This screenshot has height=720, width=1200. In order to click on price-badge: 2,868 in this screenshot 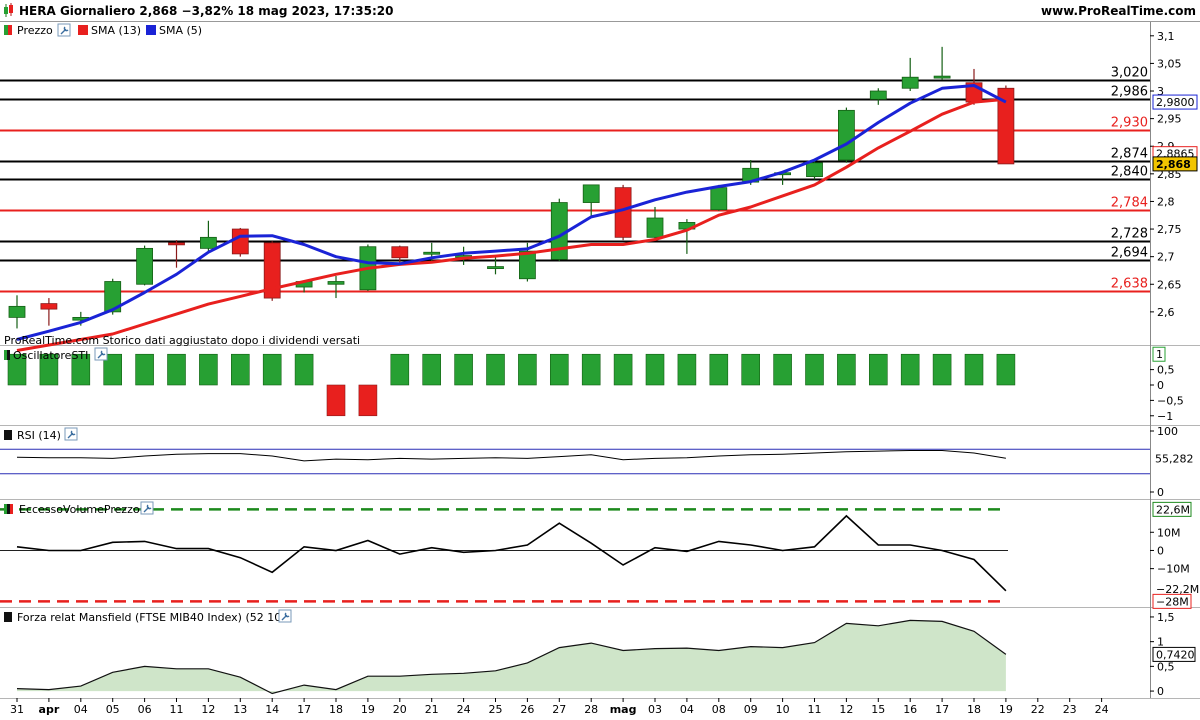, I will do `click(1175, 164)`.